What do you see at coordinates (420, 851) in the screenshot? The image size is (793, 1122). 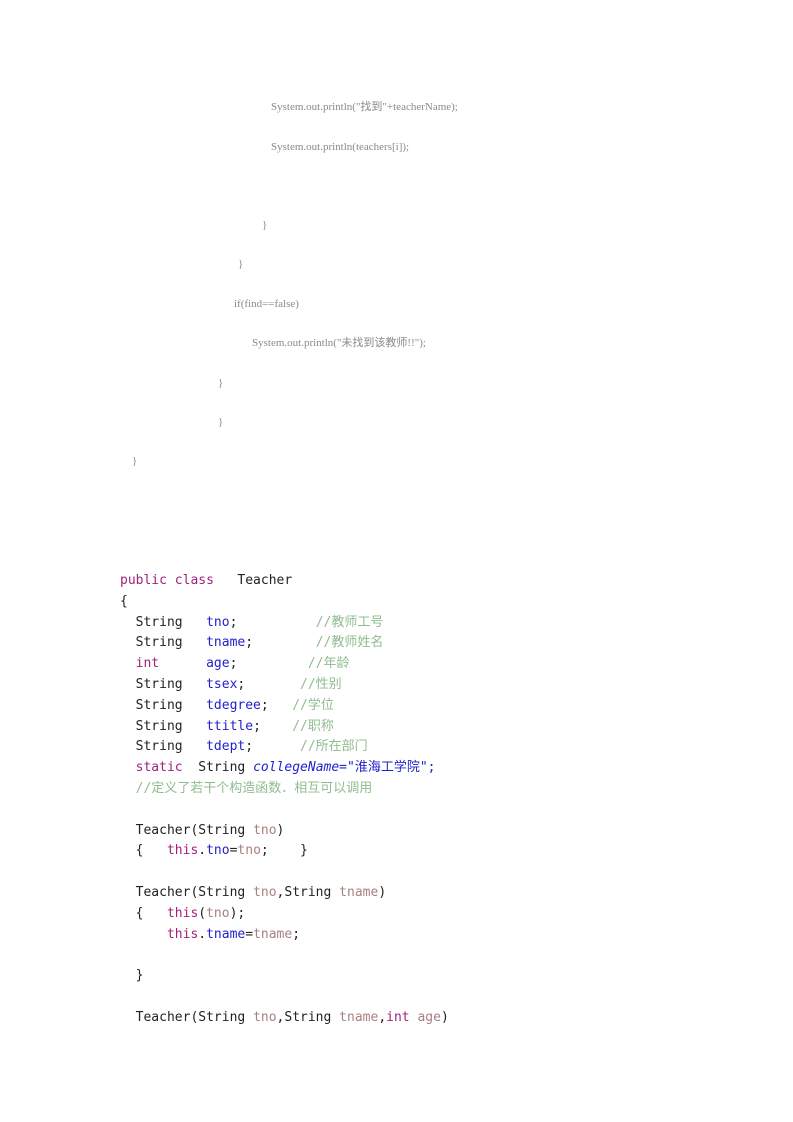 I see `code-line: { this.tno=tno; }` at bounding box center [420, 851].